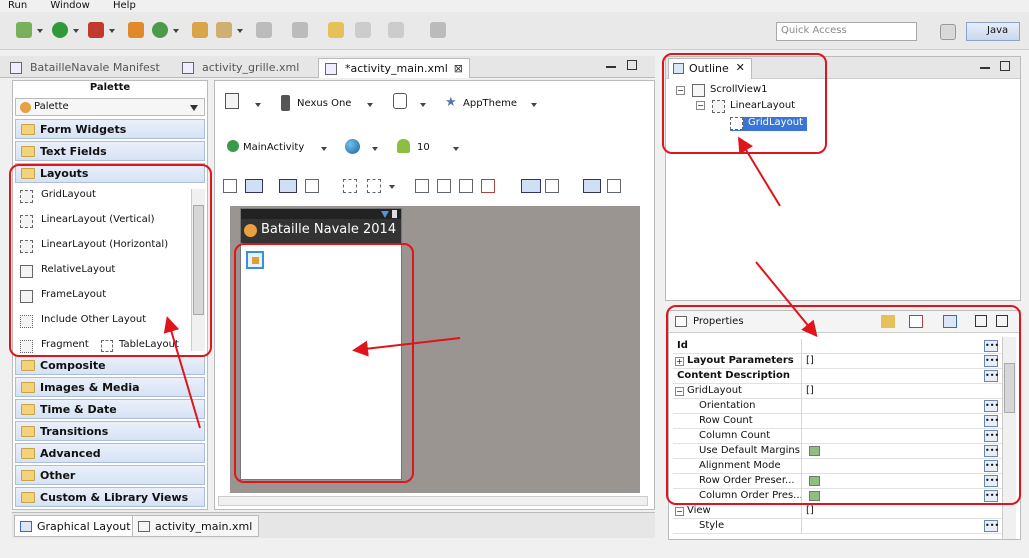 The width and height of the screenshot is (1029, 558). I want to click on arrow-to-canvas, so click(406, 347).